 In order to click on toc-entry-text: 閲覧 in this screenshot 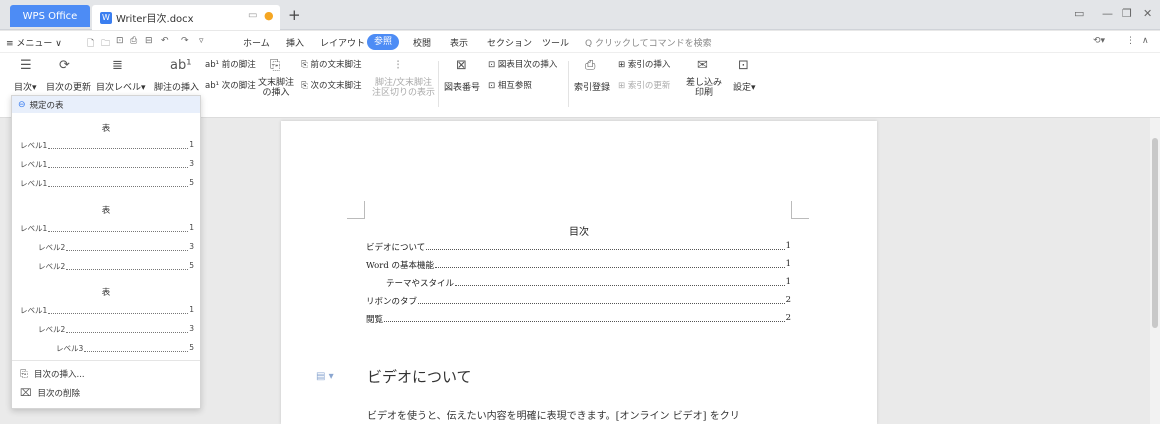, I will do `click(375, 320)`.